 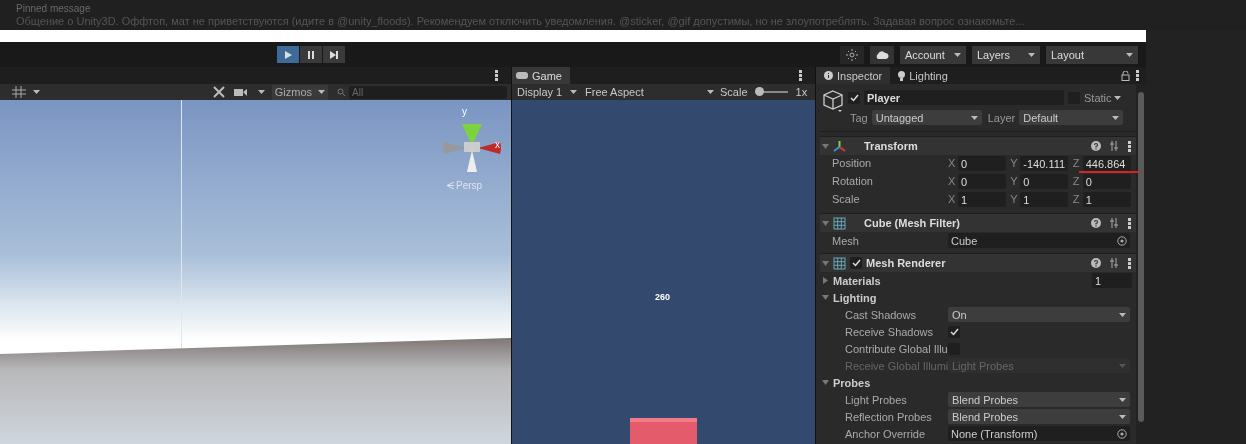 I want to click on game-tab: Game, so click(x=541, y=75).